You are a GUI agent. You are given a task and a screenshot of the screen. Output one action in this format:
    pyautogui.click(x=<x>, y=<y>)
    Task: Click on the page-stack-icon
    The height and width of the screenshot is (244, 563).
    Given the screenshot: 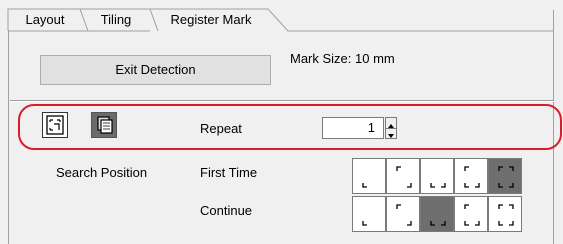 What is the action you would take?
    pyautogui.click(x=105, y=125)
    